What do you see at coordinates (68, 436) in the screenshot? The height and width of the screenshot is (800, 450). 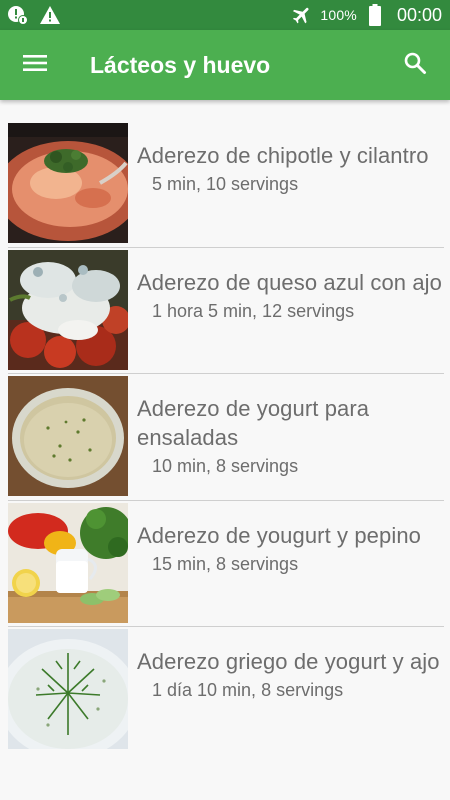 I see `yogurt-salad-dressing-image` at bounding box center [68, 436].